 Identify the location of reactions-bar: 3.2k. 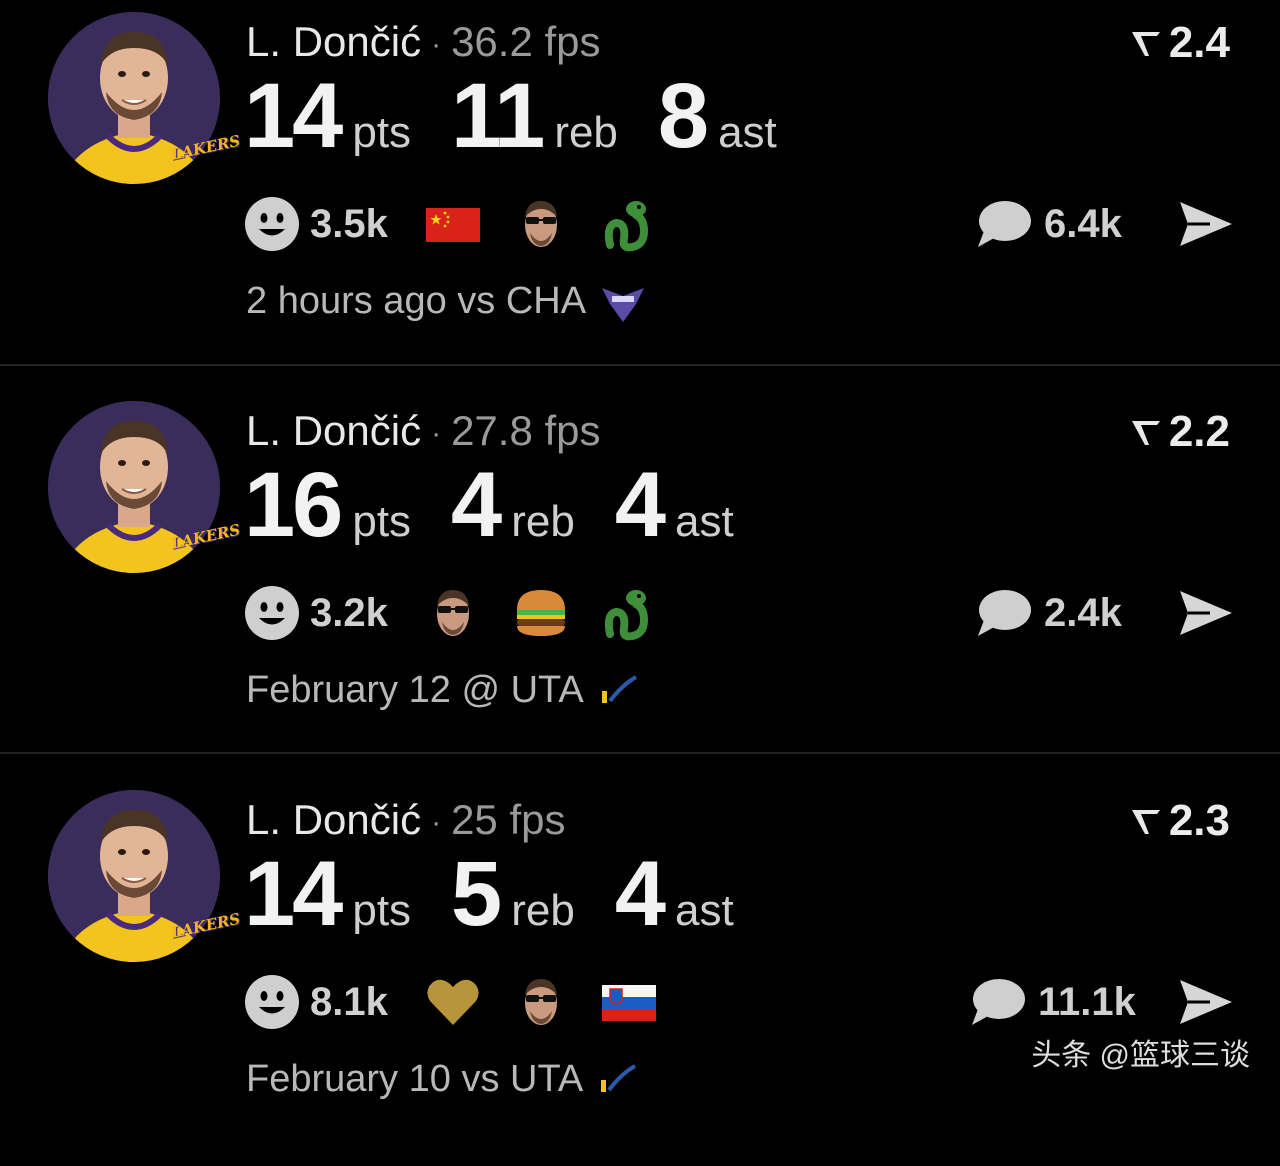
(466, 613).